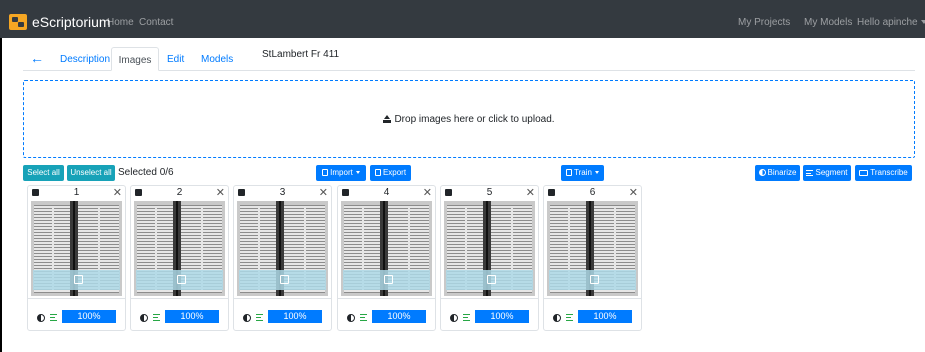 This screenshot has height=352, width=925. What do you see at coordinates (489, 258) in the screenshot?
I see `image-card: 5 ✕ 100%` at bounding box center [489, 258].